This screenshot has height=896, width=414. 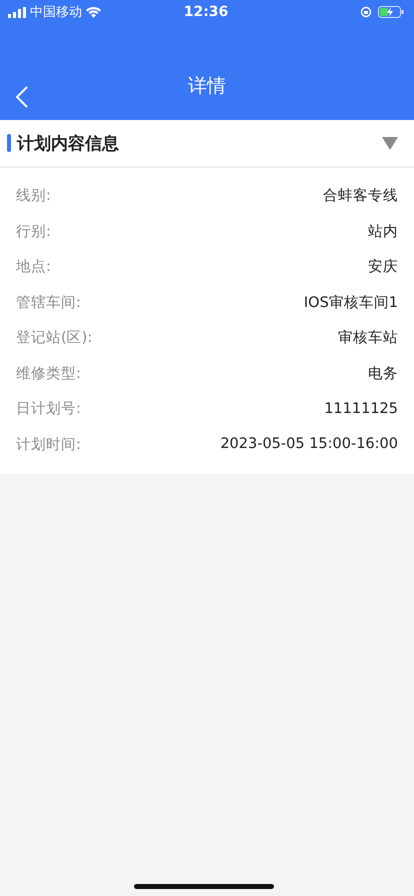 I want to click on field-value: 合蚌客专线, so click(x=360, y=196).